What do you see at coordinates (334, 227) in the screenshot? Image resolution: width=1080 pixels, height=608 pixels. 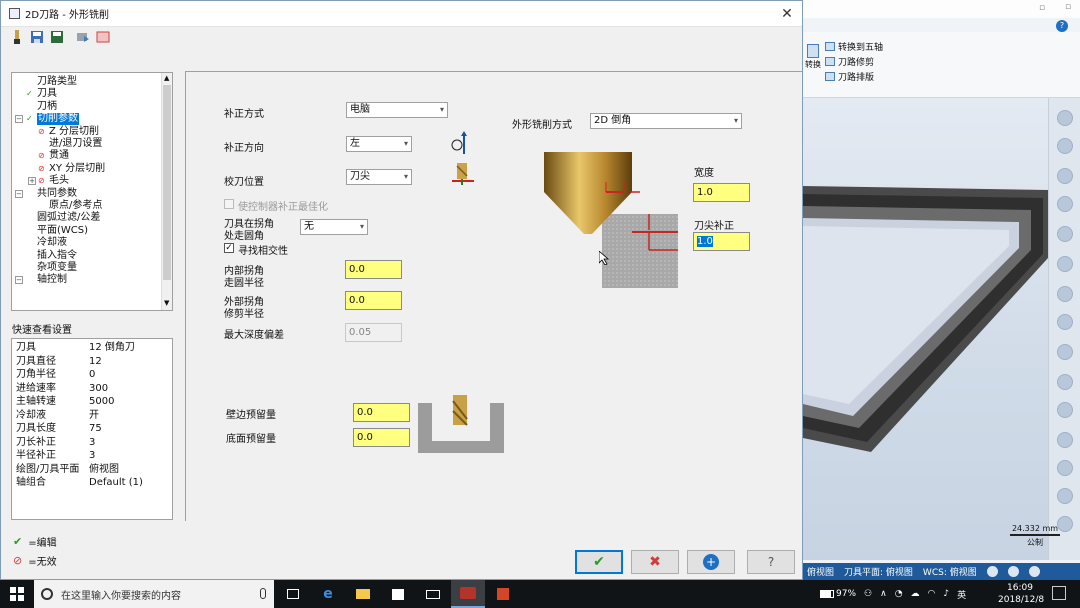 I see `corner-select: 无 ▾` at bounding box center [334, 227].